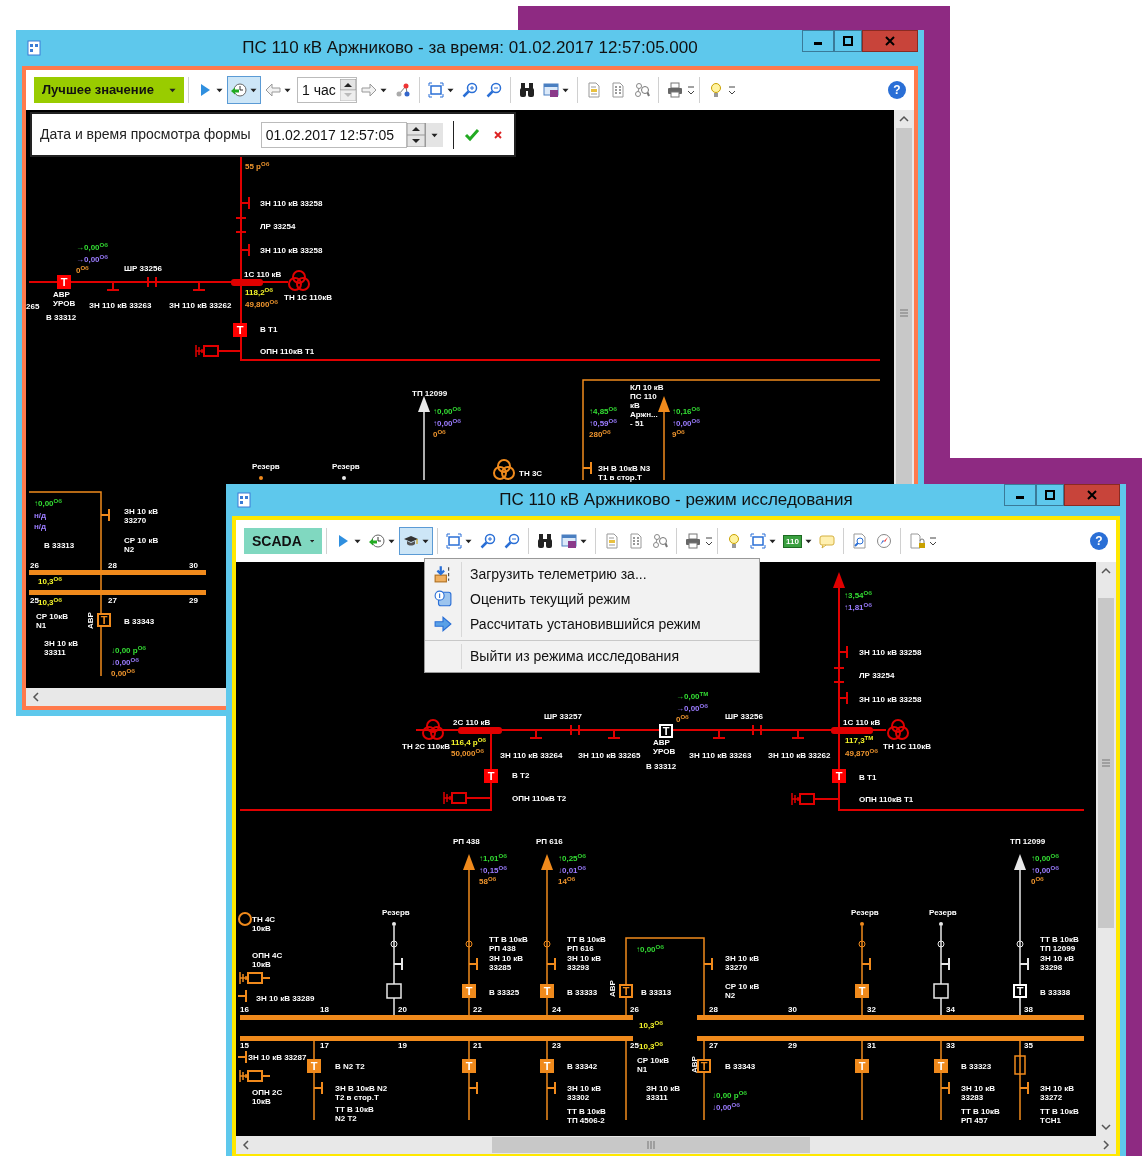  What do you see at coordinates (636, 541) in the screenshot?
I see `binary-document-icon` at bounding box center [636, 541].